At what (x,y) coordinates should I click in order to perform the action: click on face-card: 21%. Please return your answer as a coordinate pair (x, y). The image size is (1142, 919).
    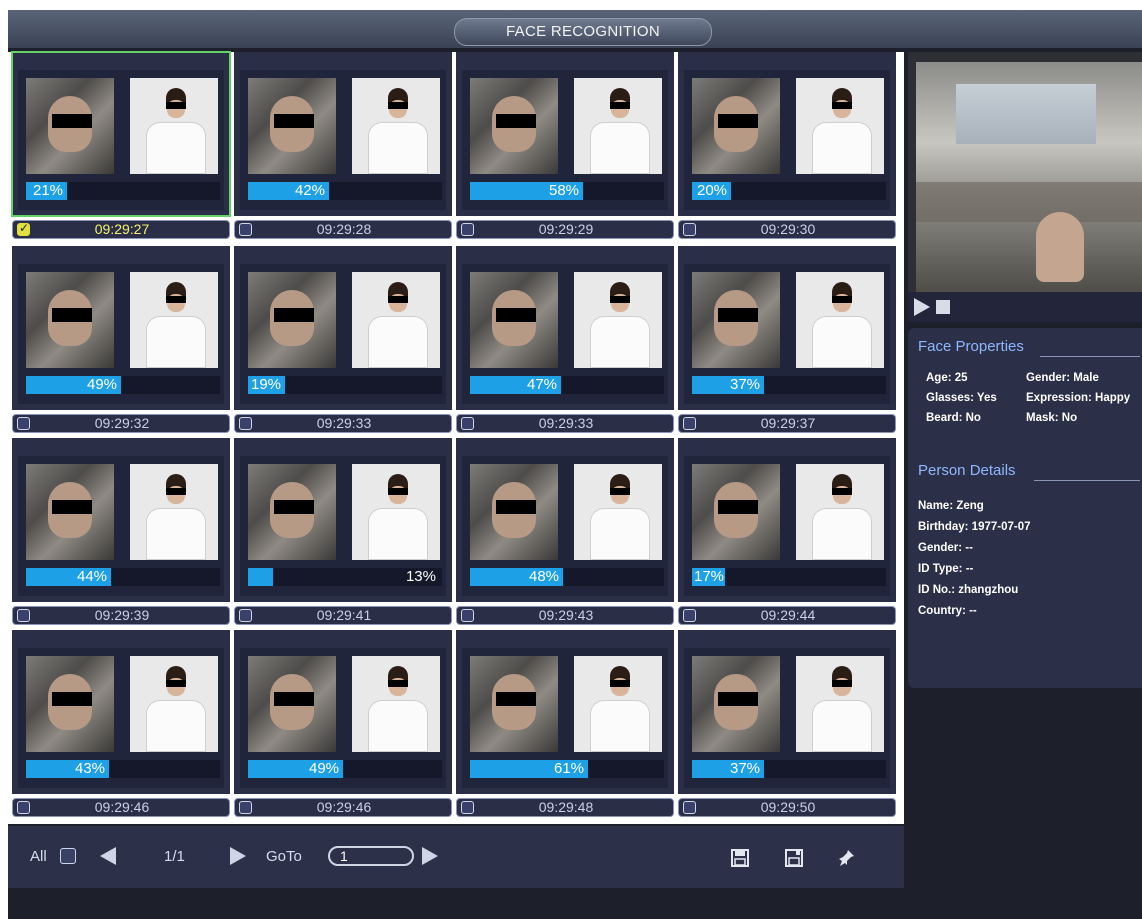
    Looking at the image, I should click on (121, 134).